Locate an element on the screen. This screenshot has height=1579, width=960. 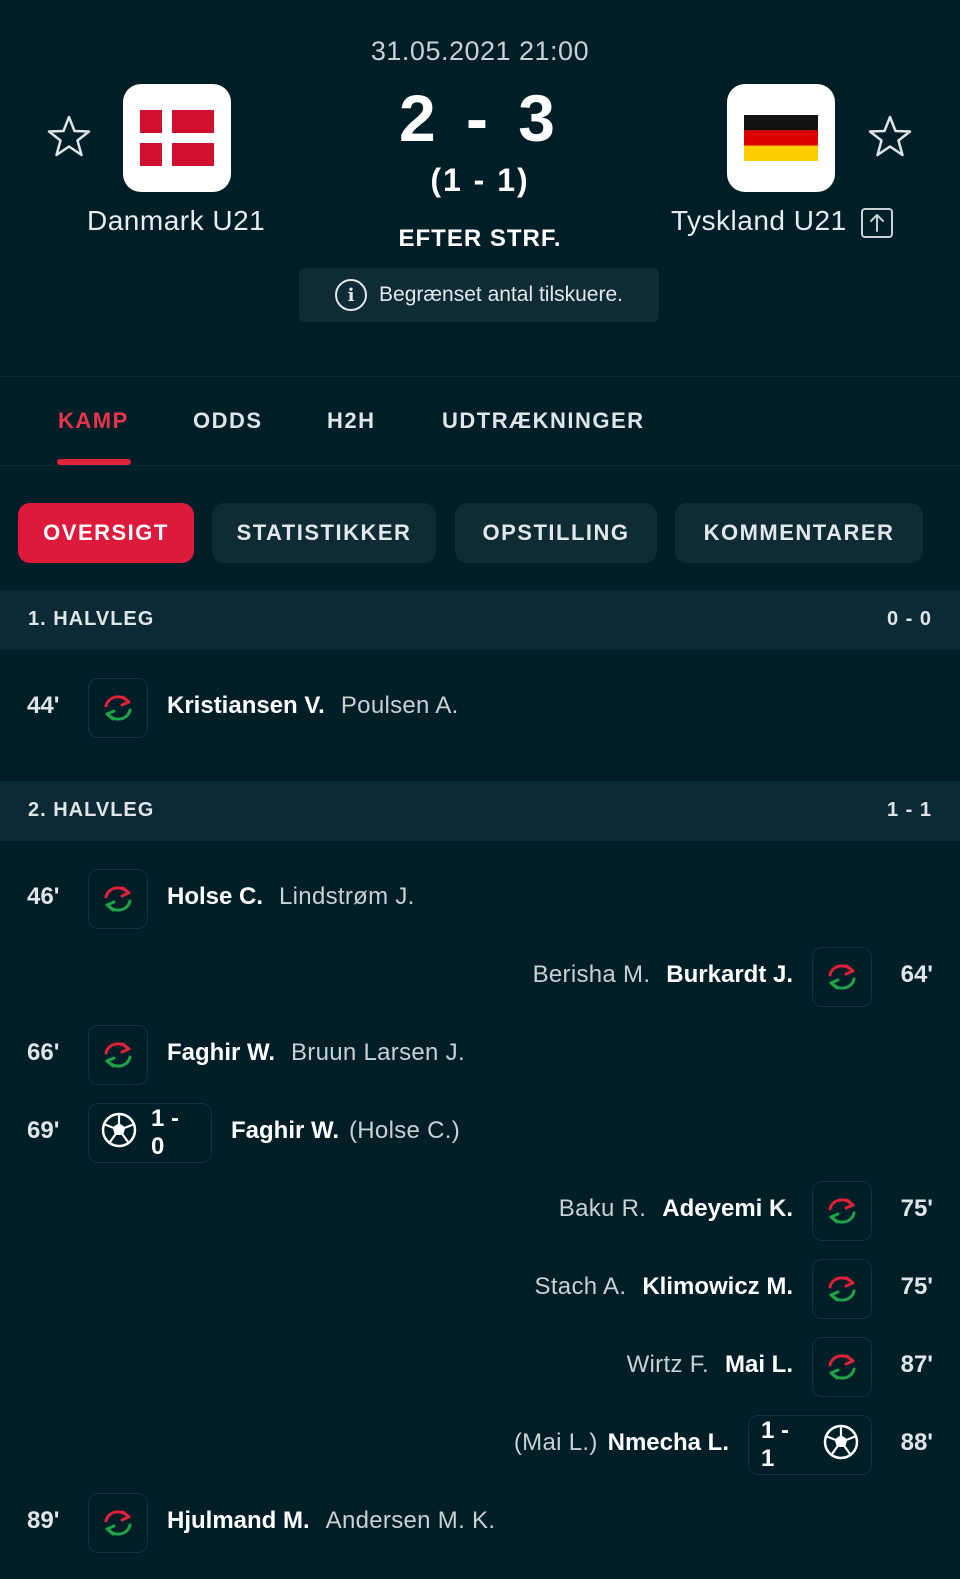
player-in: Burkardt J. is located at coordinates (729, 974).